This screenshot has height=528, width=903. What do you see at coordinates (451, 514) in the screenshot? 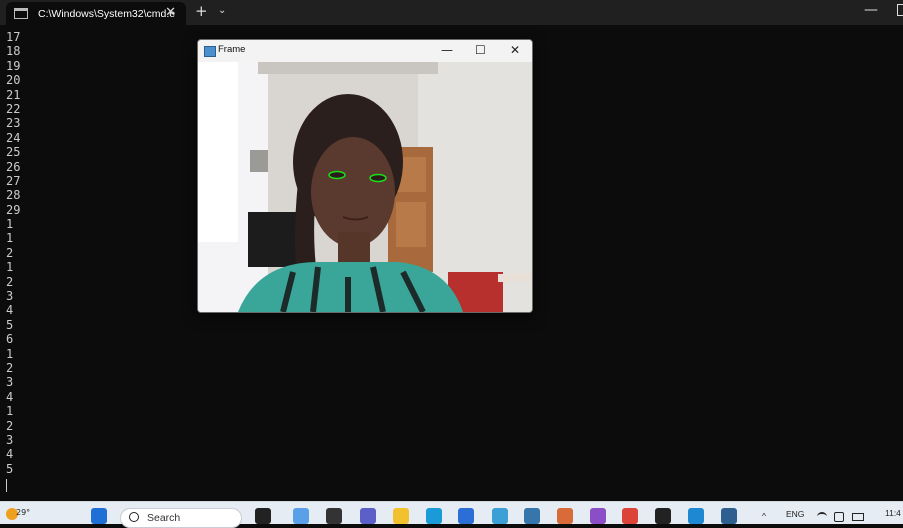
I see `taskbar: 29° Search ^ ENG 11:4` at bounding box center [451, 514].